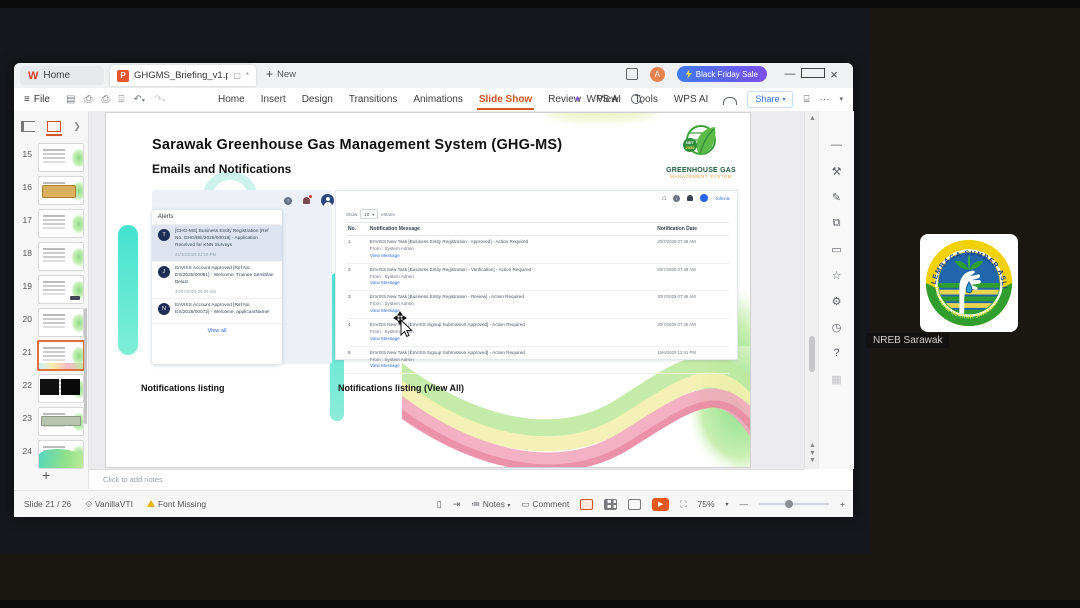  I want to click on export-icon: ⎙, so click(88, 99).